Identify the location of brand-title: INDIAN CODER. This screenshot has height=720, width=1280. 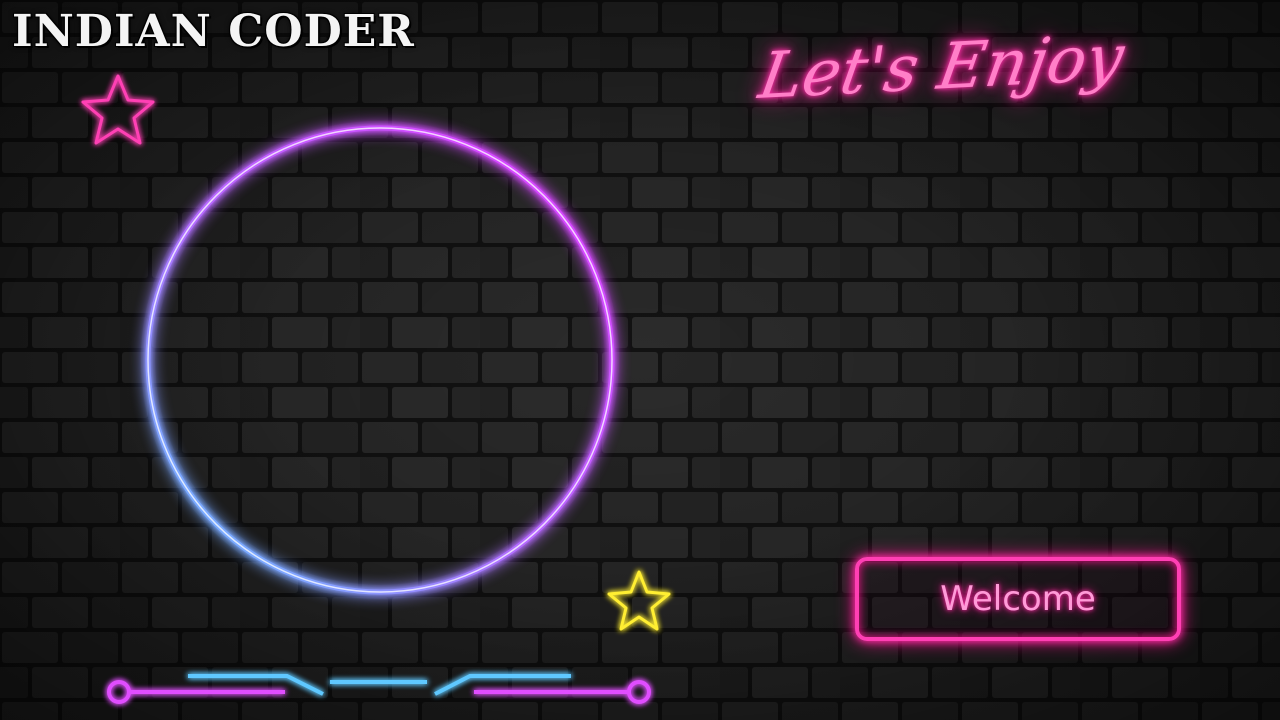
(213, 31).